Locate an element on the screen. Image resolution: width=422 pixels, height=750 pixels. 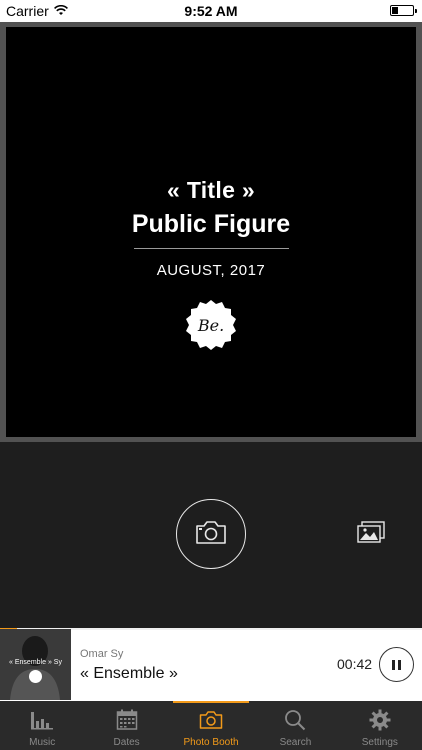
pause-icon is located at coordinates (397, 664).